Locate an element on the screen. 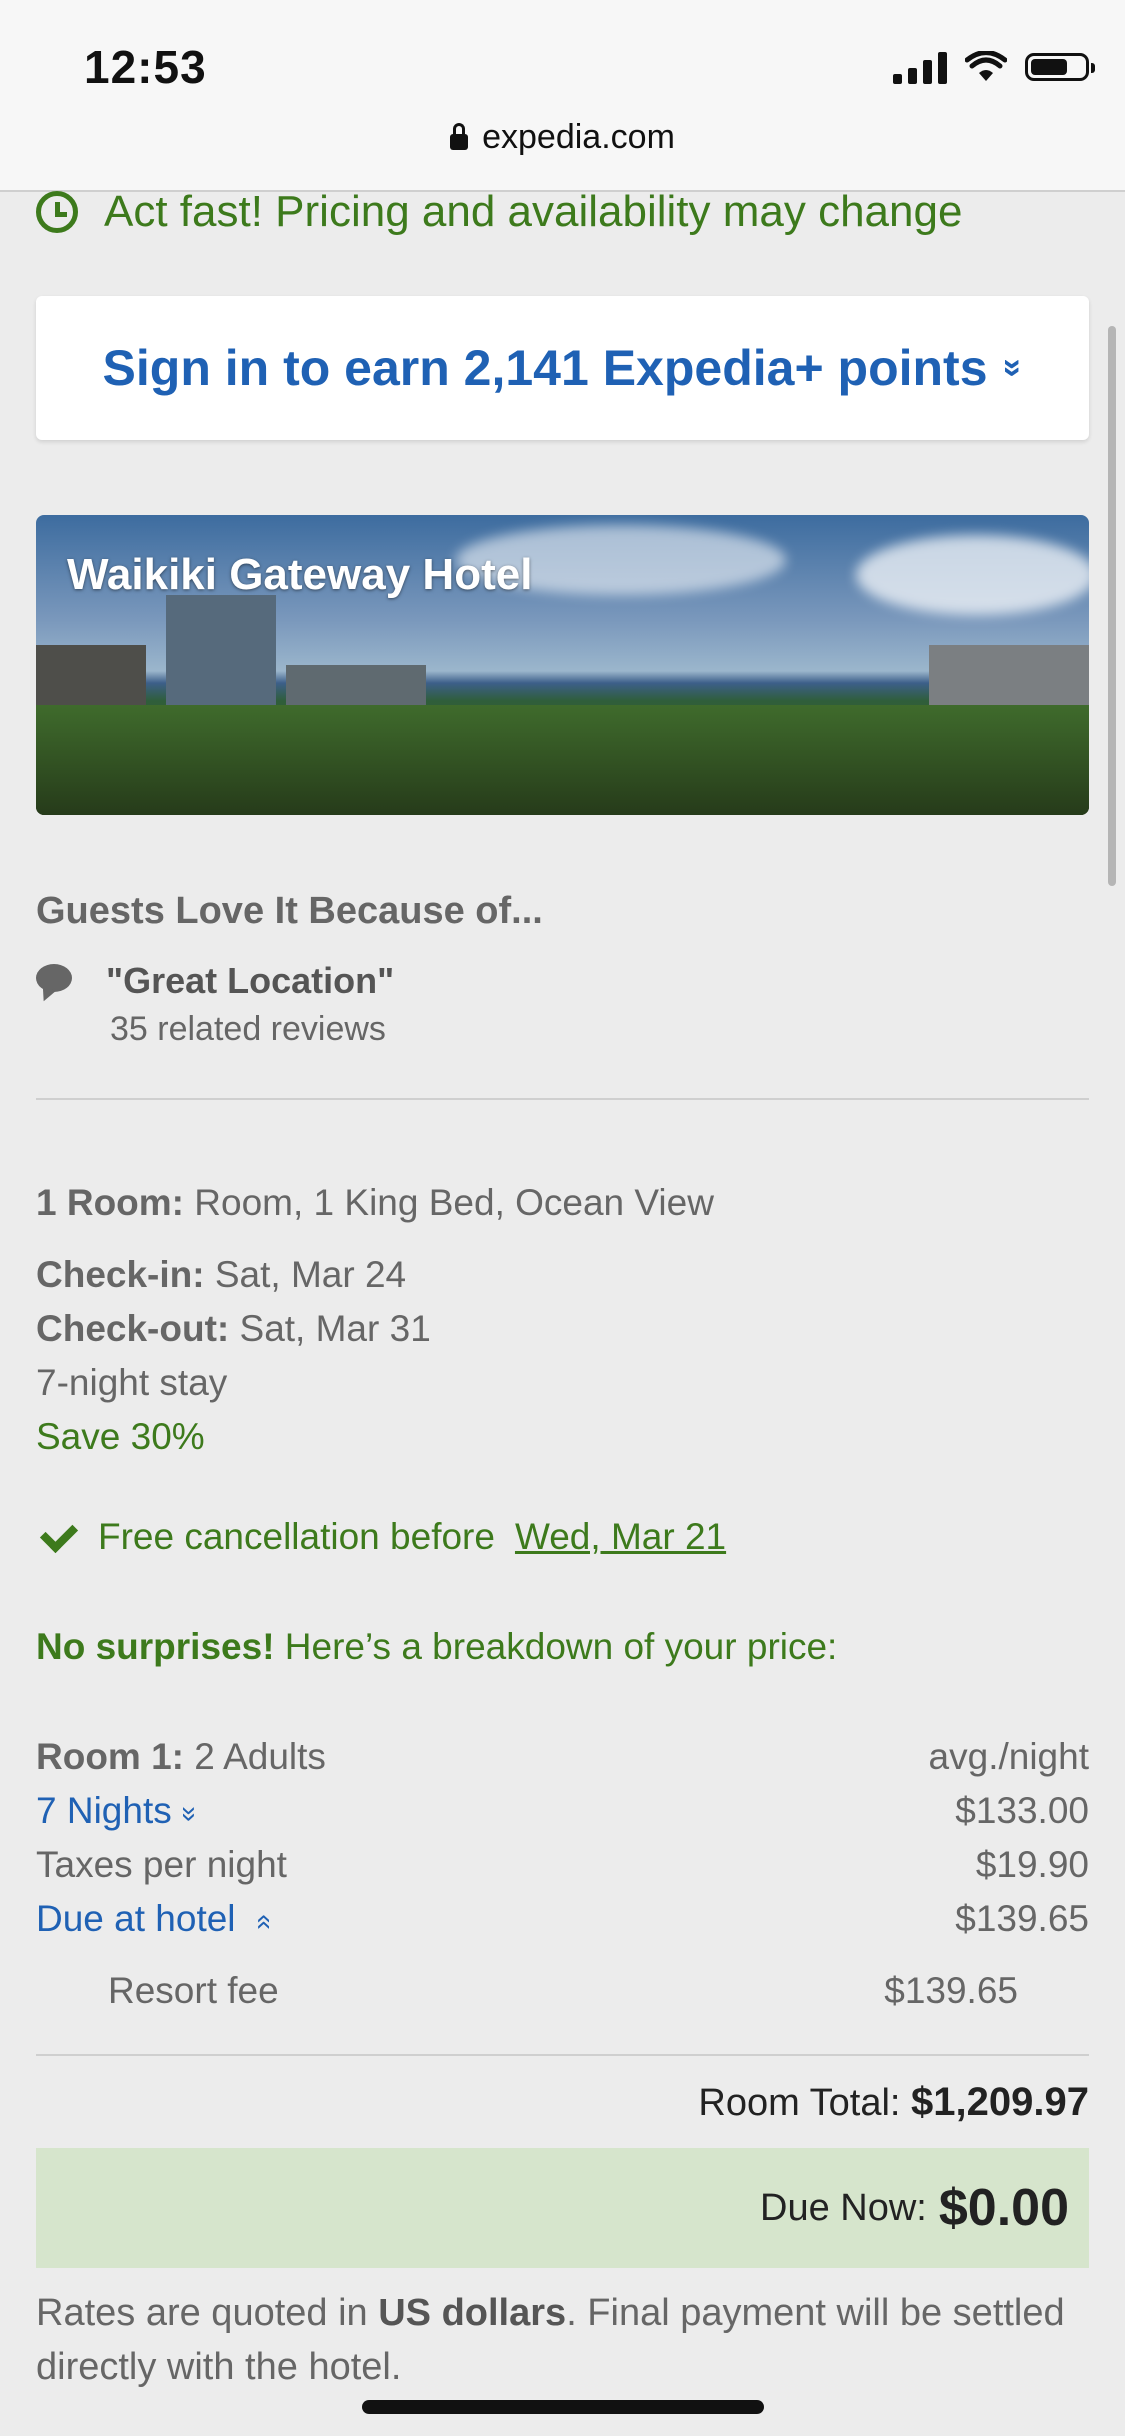 This screenshot has height=2436, width=1125. room-occupancy-row: Room 1: 2 Adults avg./night is located at coordinates (562, 1757).